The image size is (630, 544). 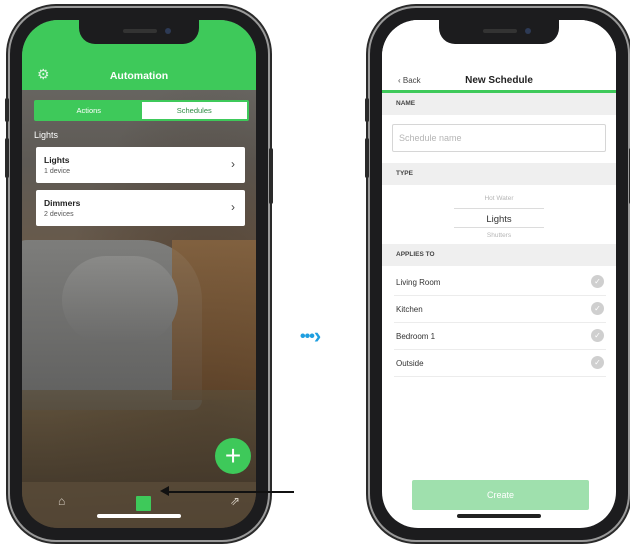 I want to click on section-label: APPLIES TO, so click(x=415, y=254).